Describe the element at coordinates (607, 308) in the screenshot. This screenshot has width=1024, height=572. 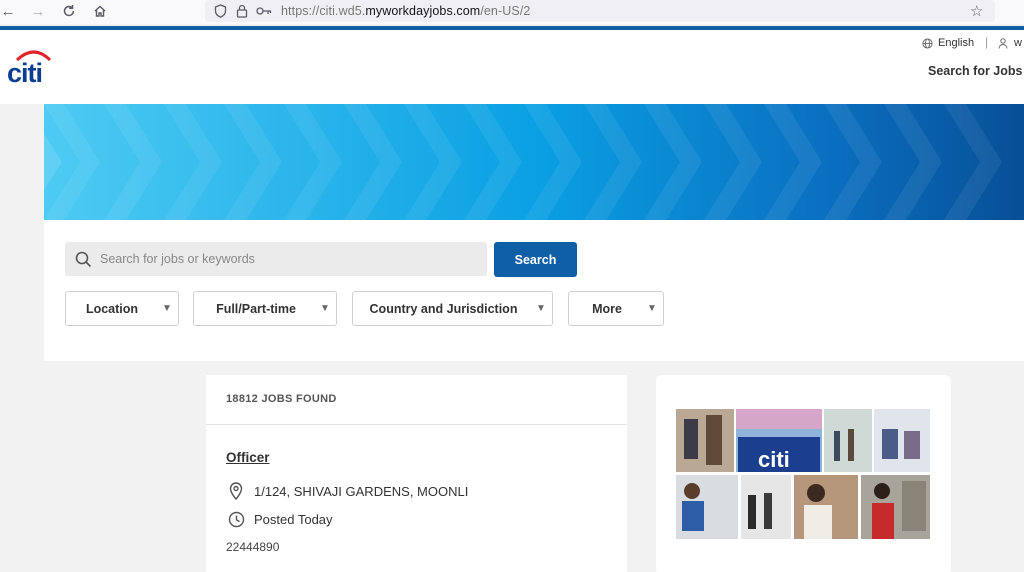
I see `filter-label: More` at that location.